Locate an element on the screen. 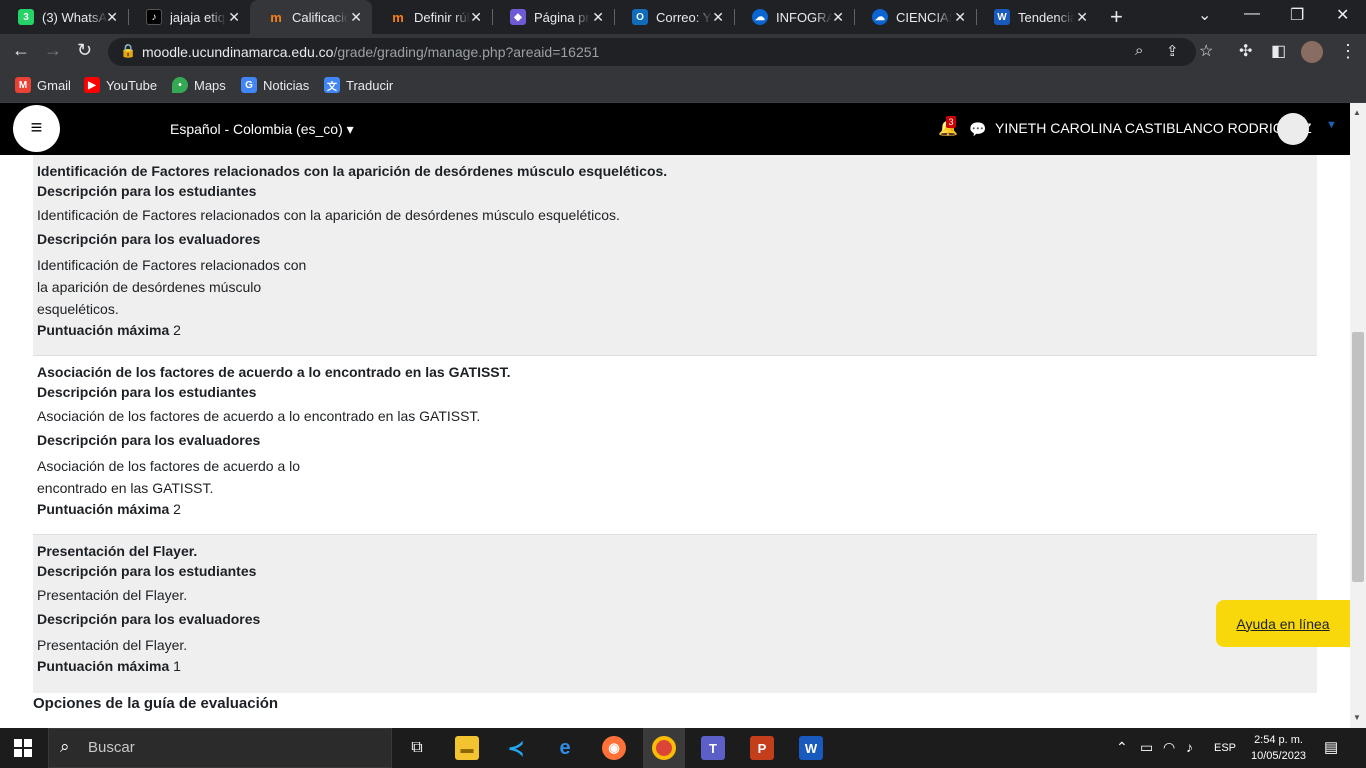 This screenshot has height=768, width=1366. tab-whatsapp: 3 (3) WhatsApp ✕ is located at coordinates (64, 17).